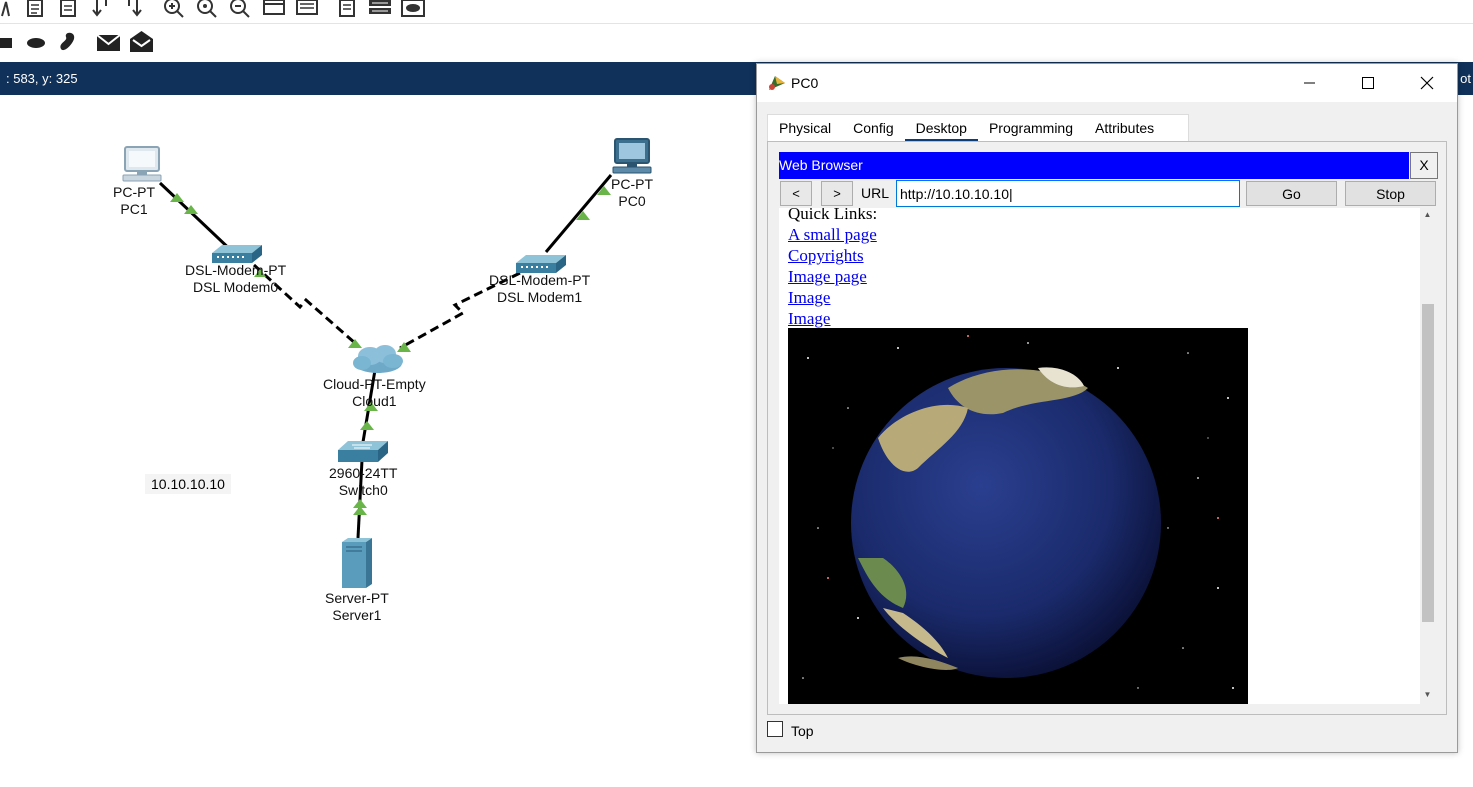 This screenshot has height=787, width=1473. What do you see at coordinates (802, 731) in the screenshot?
I see `top-checkbox-label: Top` at bounding box center [802, 731].